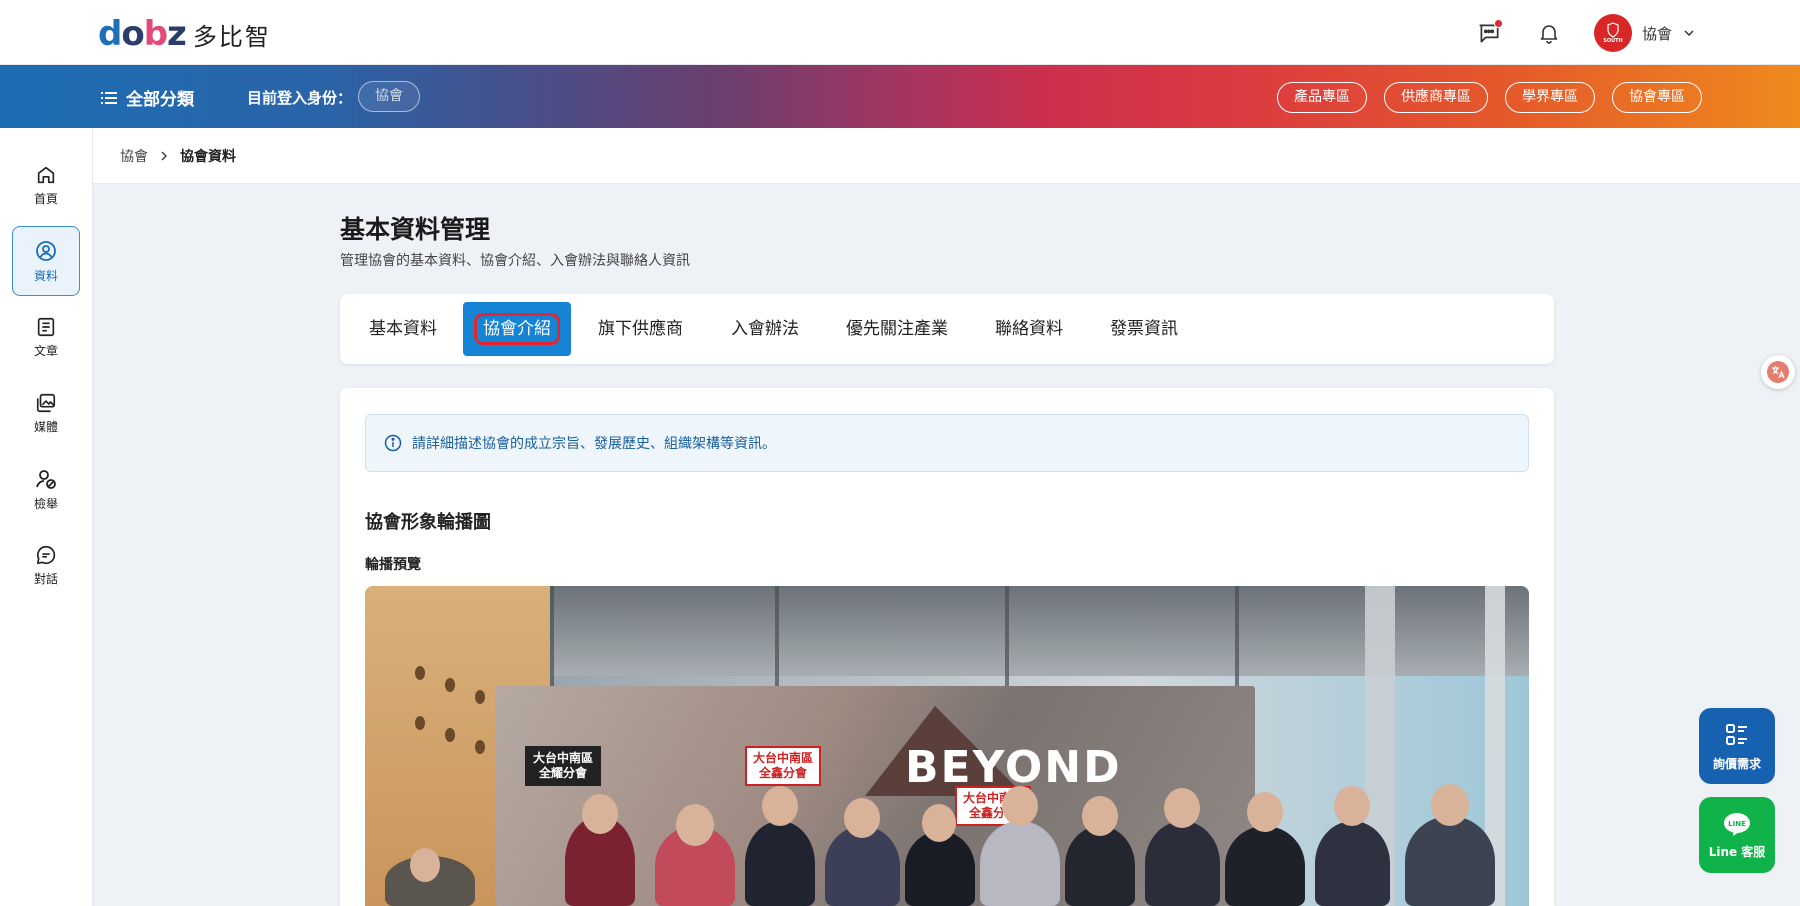 Image resolution: width=1800 pixels, height=906 pixels. I want to click on sidebar-item-profile: 資料, so click(46, 261).